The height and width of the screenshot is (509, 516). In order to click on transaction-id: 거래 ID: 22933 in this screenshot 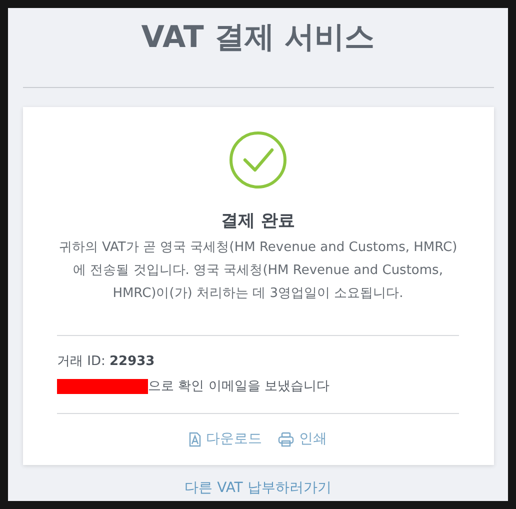, I will do `click(106, 362)`.